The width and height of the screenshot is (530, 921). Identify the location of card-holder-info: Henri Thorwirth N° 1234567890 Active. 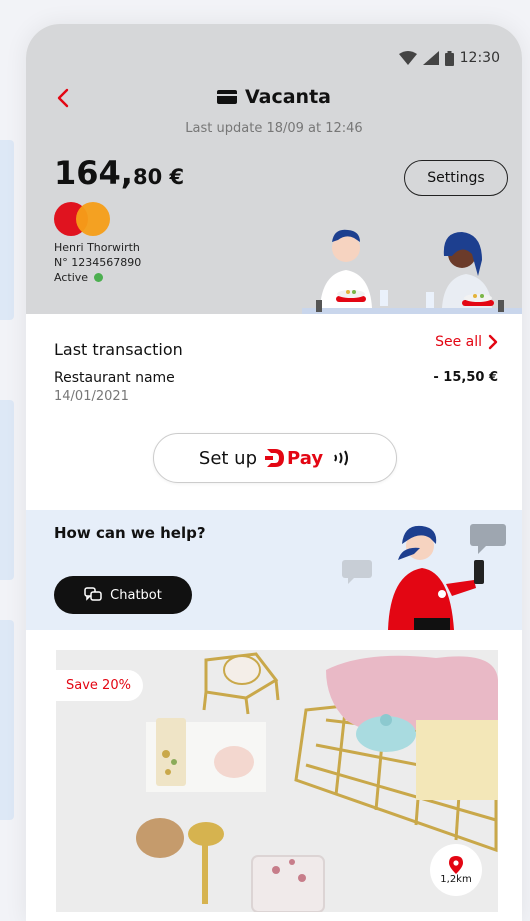
(97, 262).